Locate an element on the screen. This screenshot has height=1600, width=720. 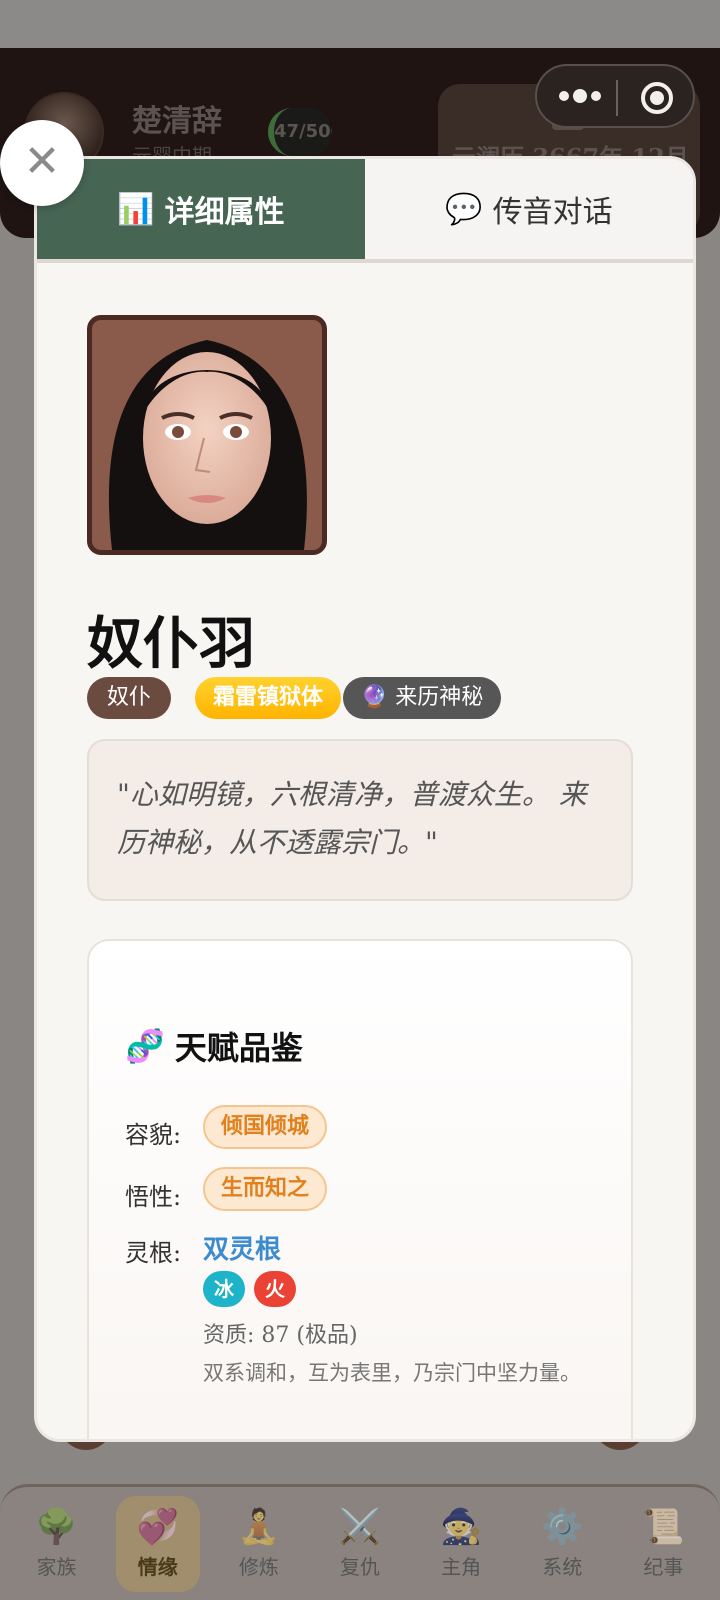
character-name: 奴仆羽 is located at coordinates (171, 644).